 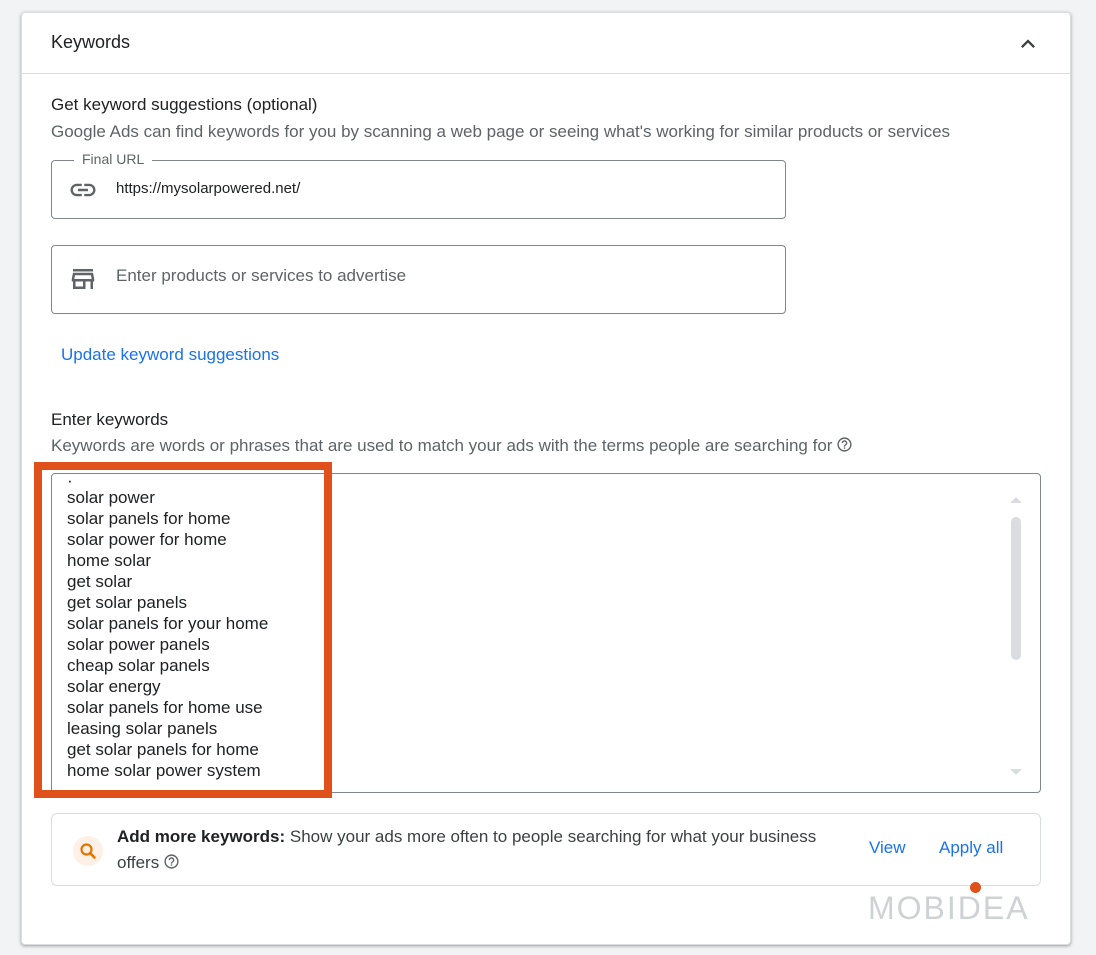 I want to click on scroll-down-arrow-icon, so click(x=1016, y=769).